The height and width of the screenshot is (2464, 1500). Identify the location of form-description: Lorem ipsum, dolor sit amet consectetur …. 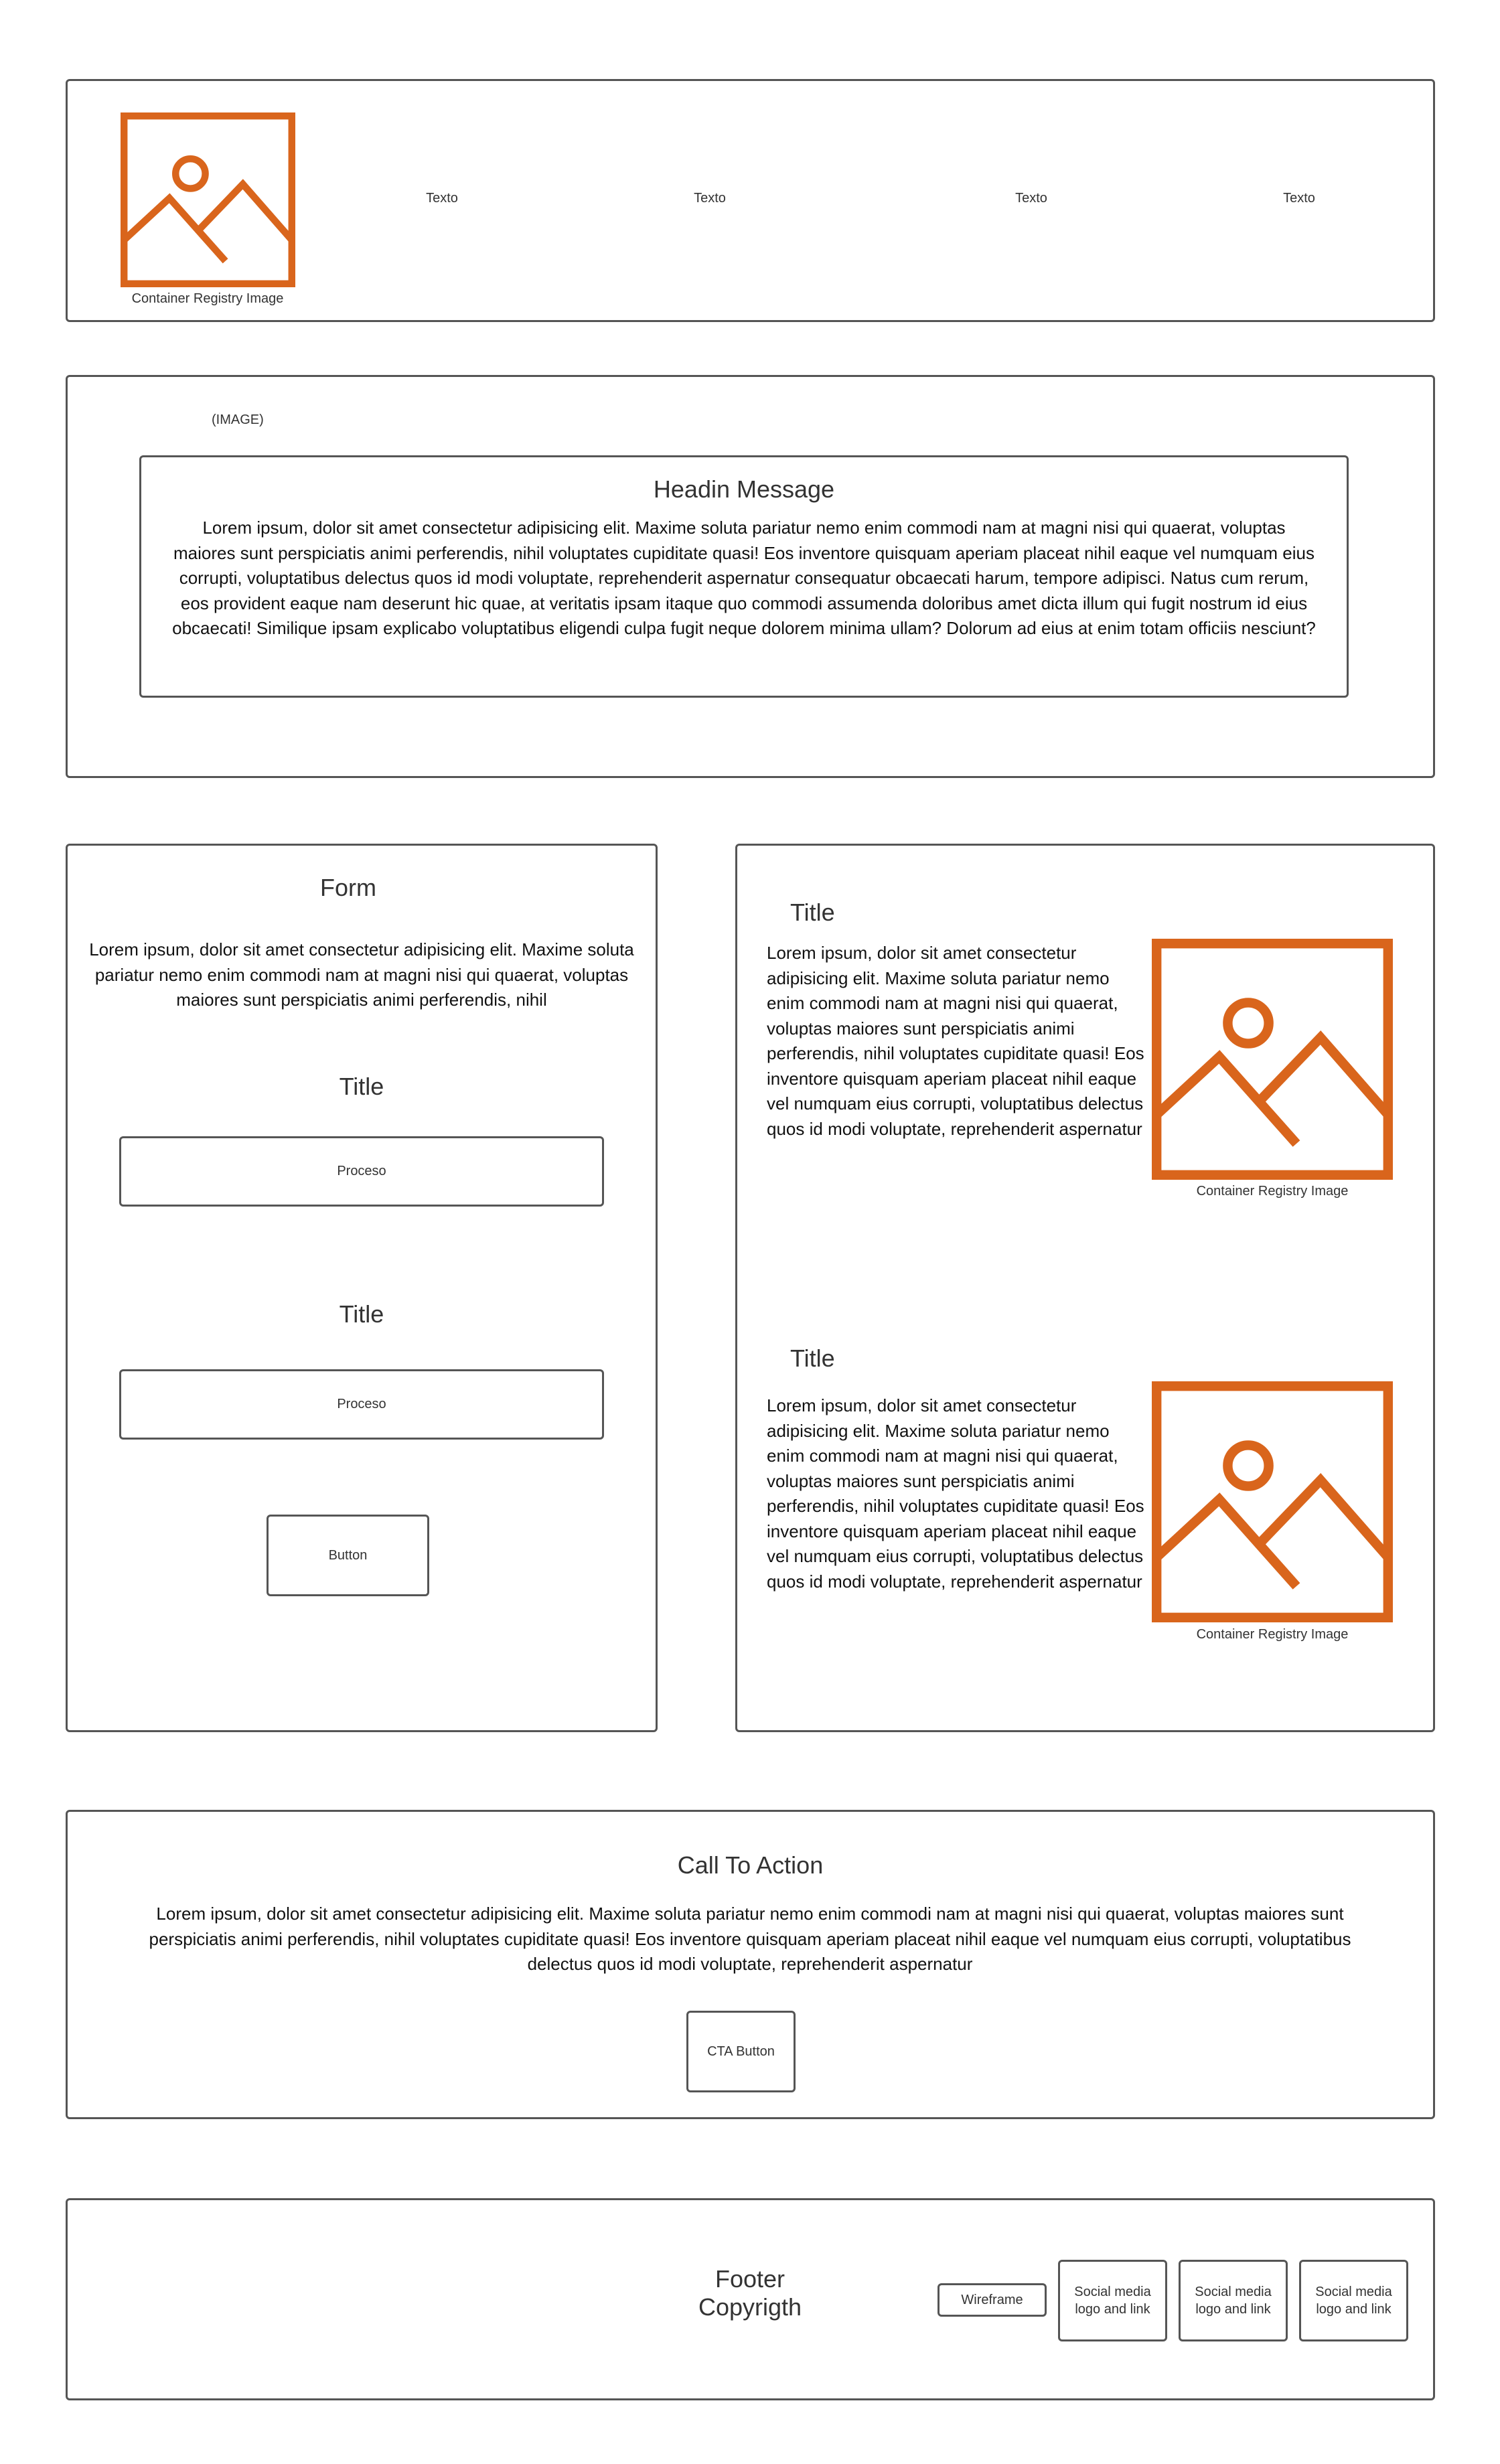
(361, 974).